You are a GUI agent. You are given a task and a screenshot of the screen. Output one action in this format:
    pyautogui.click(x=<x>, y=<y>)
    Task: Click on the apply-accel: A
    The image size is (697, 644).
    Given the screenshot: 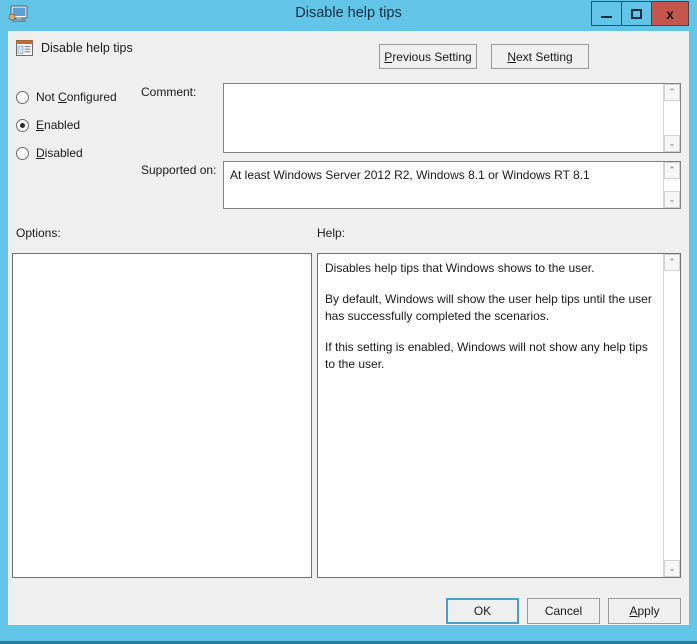 What is the action you would take?
    pyautogui.click(x=633, y=611)
    